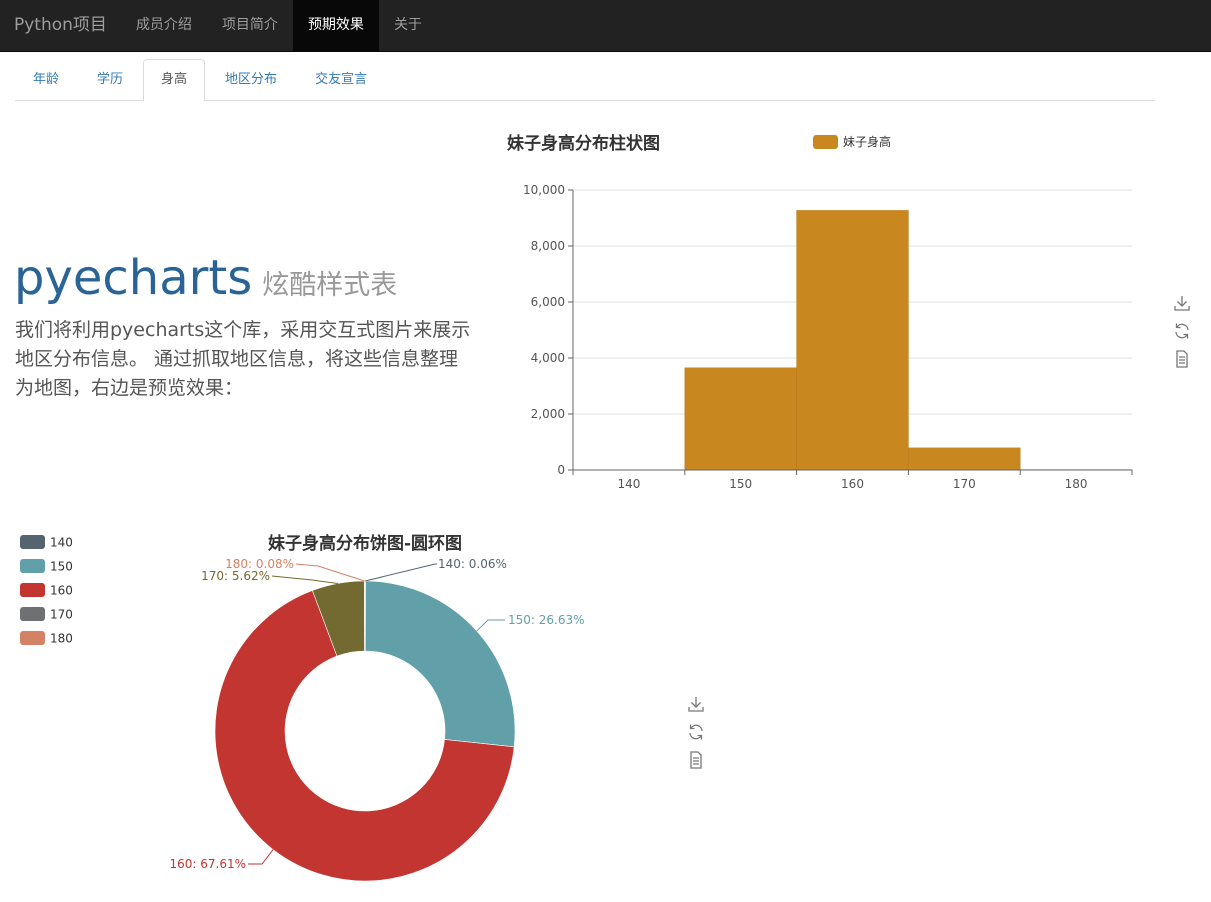 Image resolution: width=1211 pixels, height=902 pixels. I want to click on pie-slice-label-140: 140: 0.06%, so click(472, 564).